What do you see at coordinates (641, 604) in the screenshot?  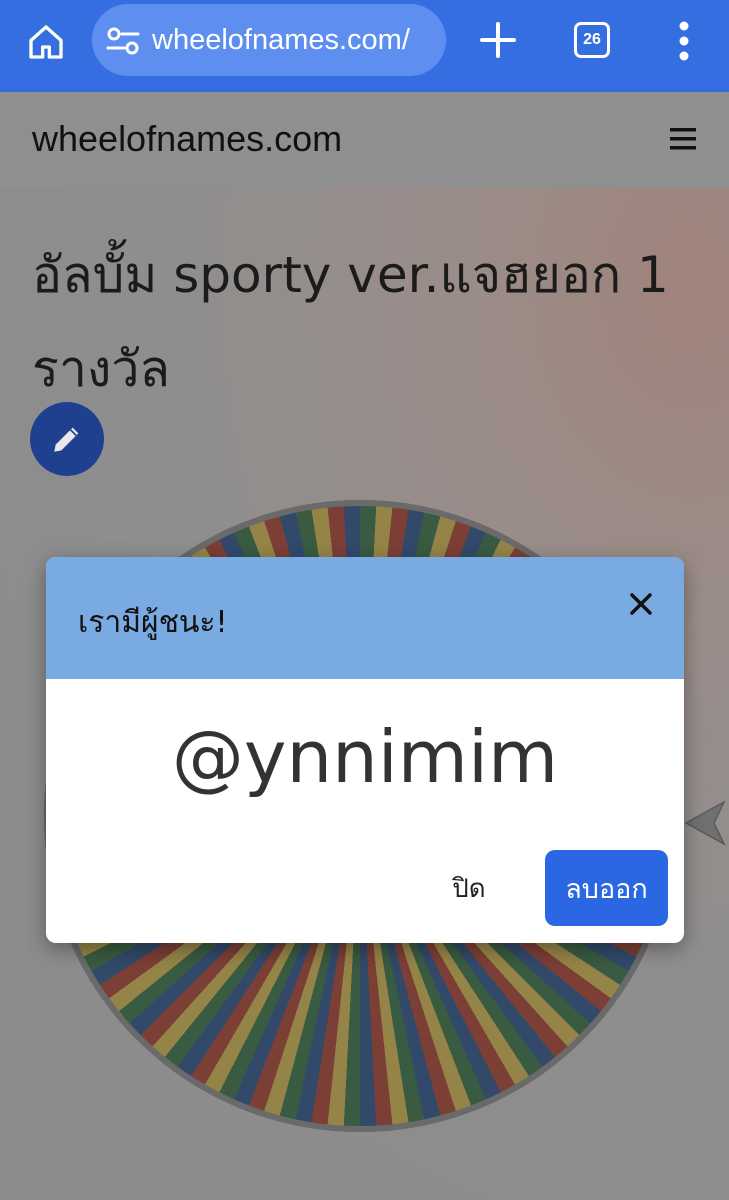 I see `close-icon` at bounding box center [641, 604].